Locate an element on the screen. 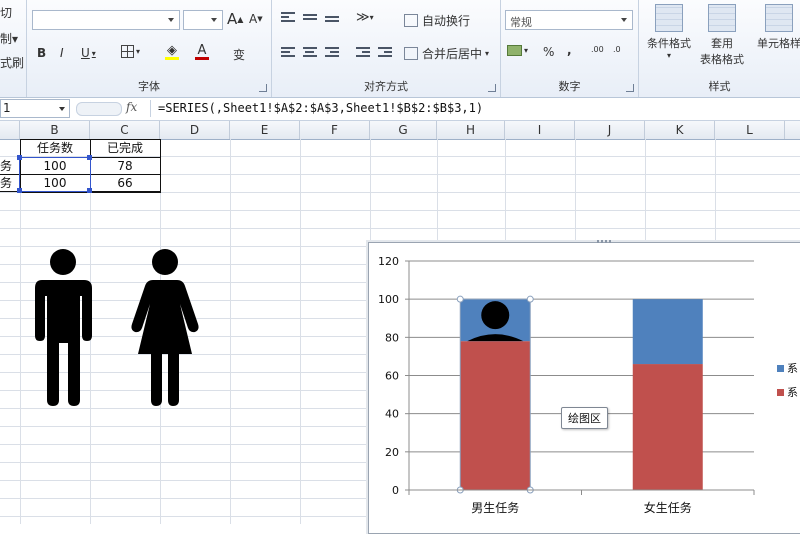 Image resolution: width=800 pixels, height=534 pixels. y-tick-label: 100 is located at coordinates (388, 299).